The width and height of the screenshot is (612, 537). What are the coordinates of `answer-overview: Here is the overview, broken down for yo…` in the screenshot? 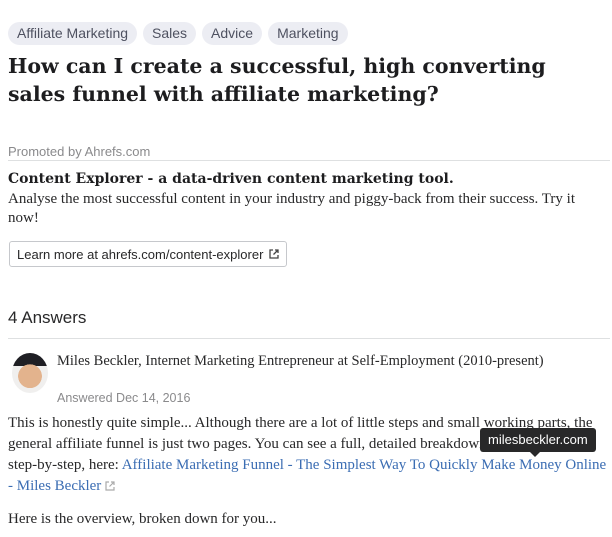 It's located at (142, 519).